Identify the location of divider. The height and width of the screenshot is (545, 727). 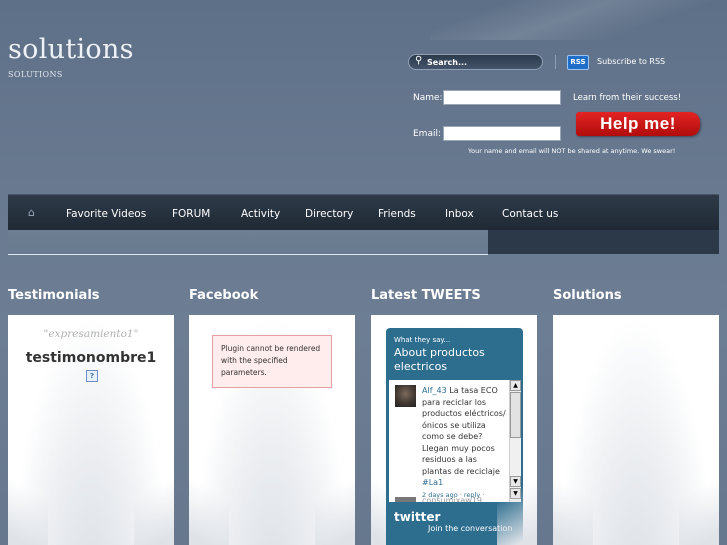
(555, 62).